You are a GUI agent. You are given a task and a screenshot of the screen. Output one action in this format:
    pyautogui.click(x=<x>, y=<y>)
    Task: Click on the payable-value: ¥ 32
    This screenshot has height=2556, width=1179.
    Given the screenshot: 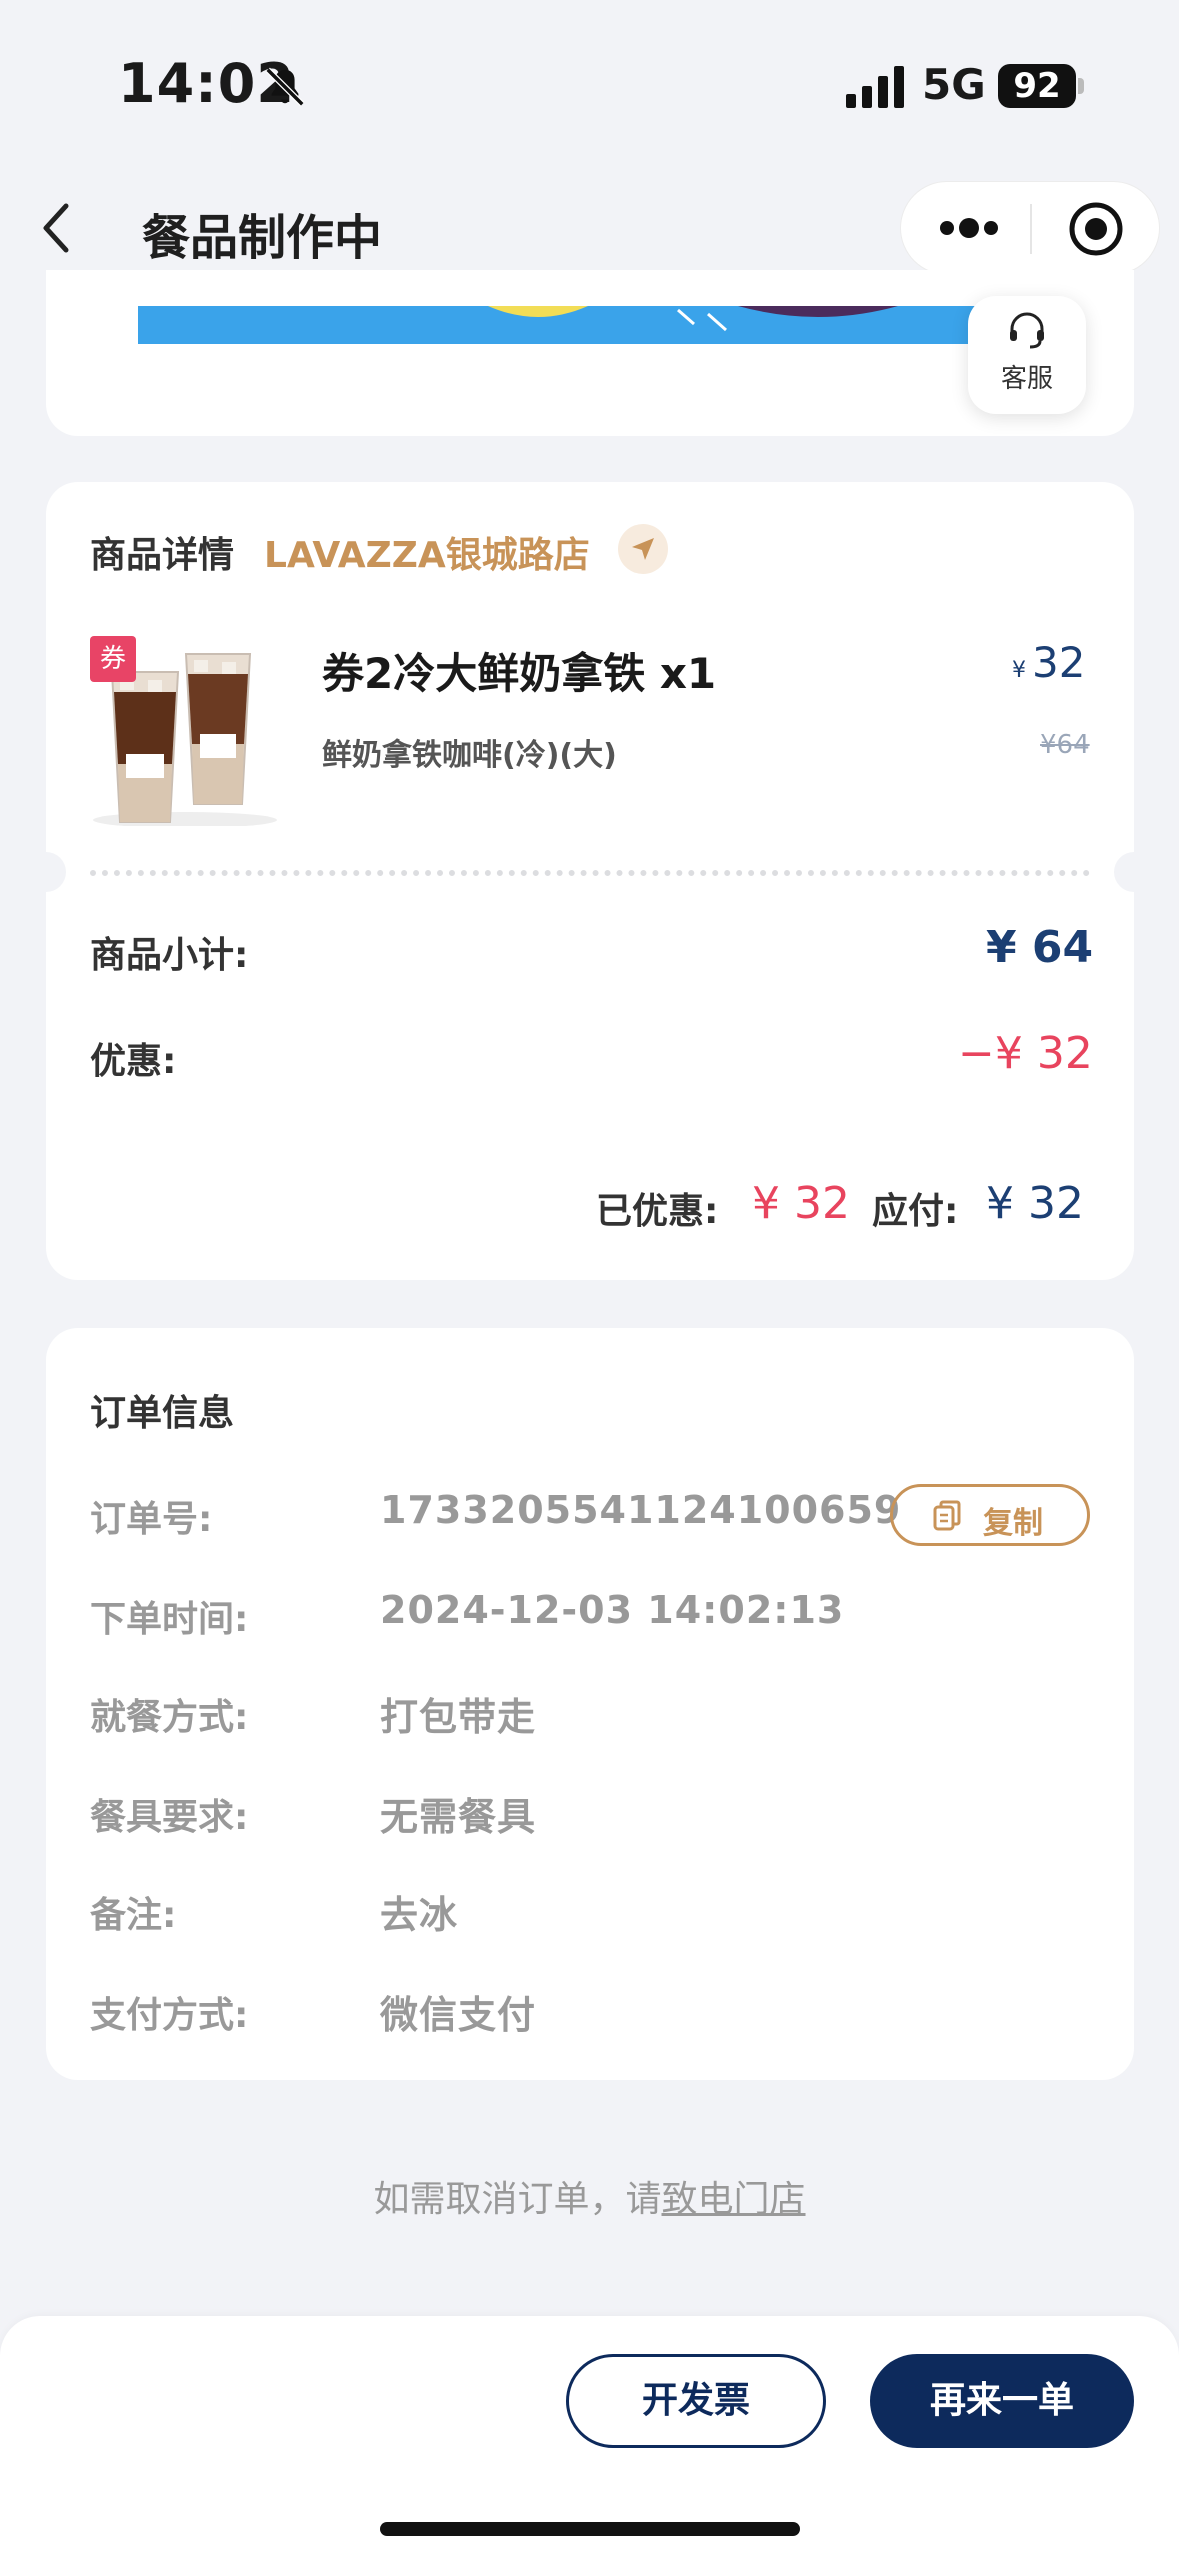 What is the action you would take?
    pyautogui.click(x=1035, y=1203)
    